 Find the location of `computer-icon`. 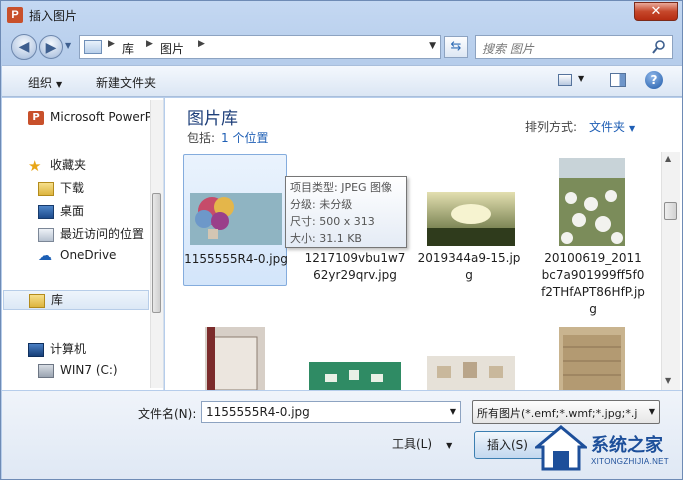

computer-icon is located at coordinates (36, 349).